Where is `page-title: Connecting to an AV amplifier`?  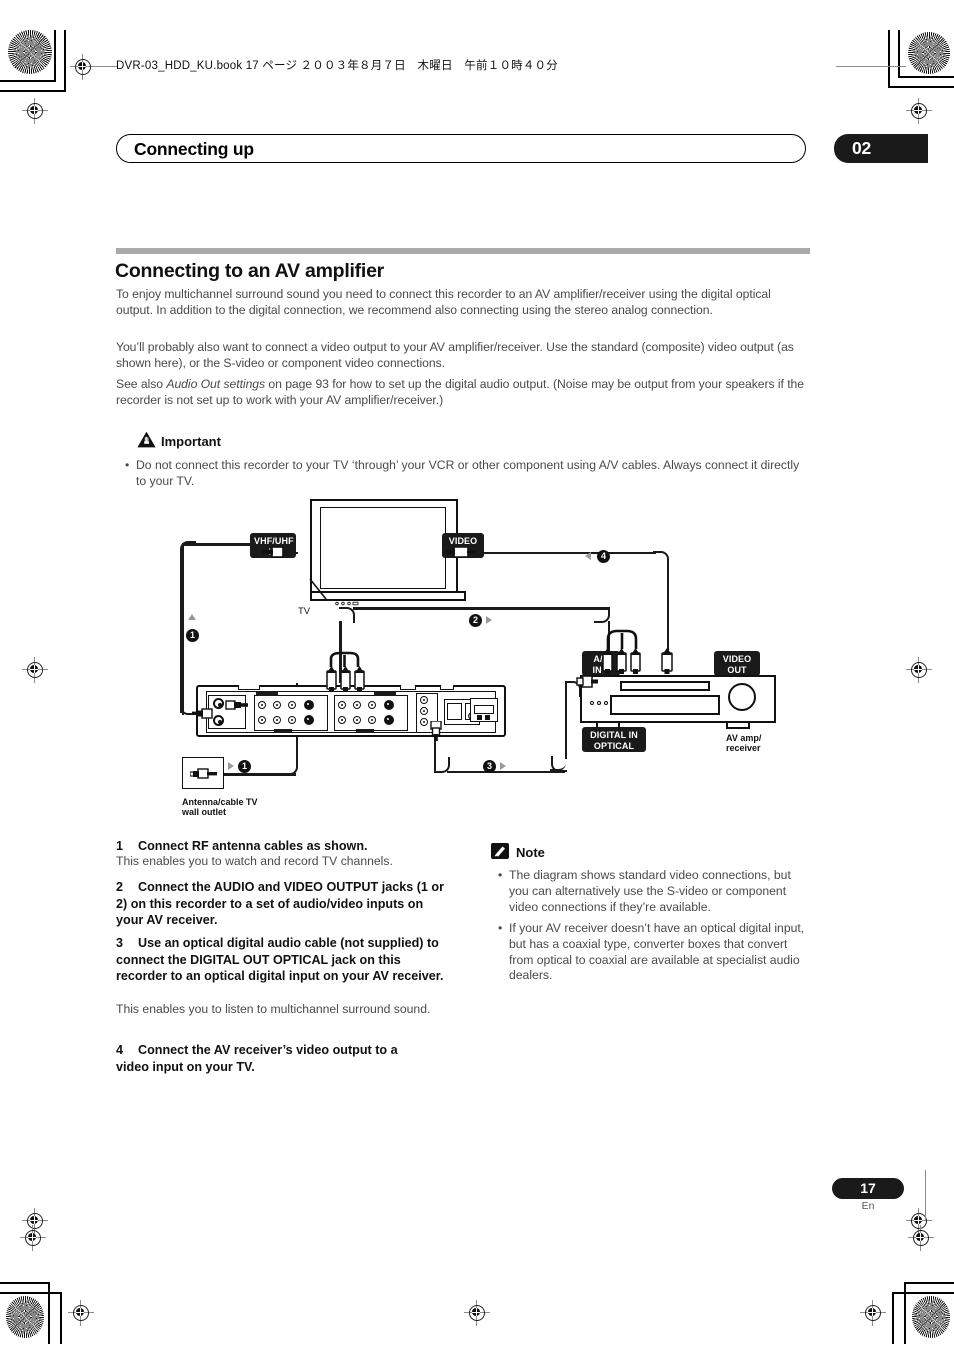 page-title: Connecting to an AV amplifier is located at coordinates (250, 271).